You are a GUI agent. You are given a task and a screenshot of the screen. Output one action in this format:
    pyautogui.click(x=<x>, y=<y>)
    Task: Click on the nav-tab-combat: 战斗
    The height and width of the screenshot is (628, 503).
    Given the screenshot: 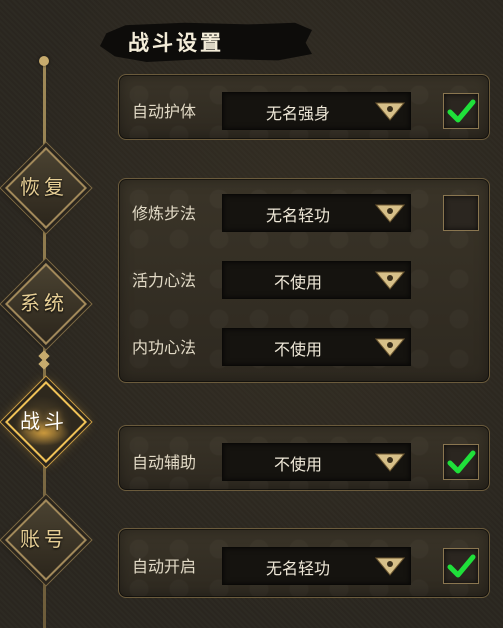 What is the action you would take?
    pyautogui.click(x=45, y=421)
    